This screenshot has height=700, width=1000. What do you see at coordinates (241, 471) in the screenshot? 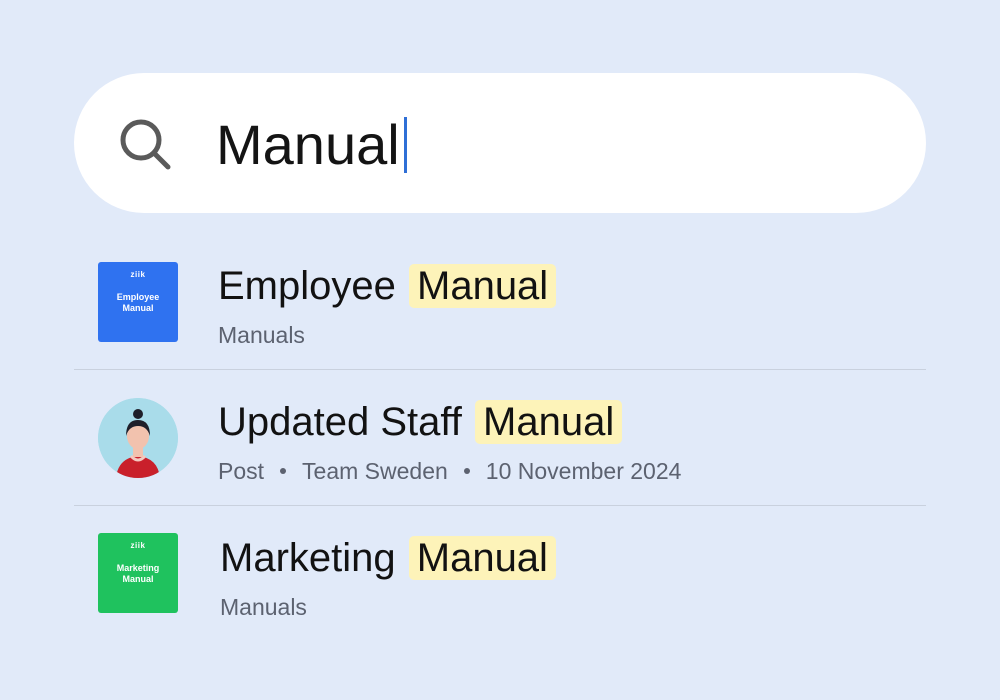
I see `result-type: Post` at bounding box center [241, 471].